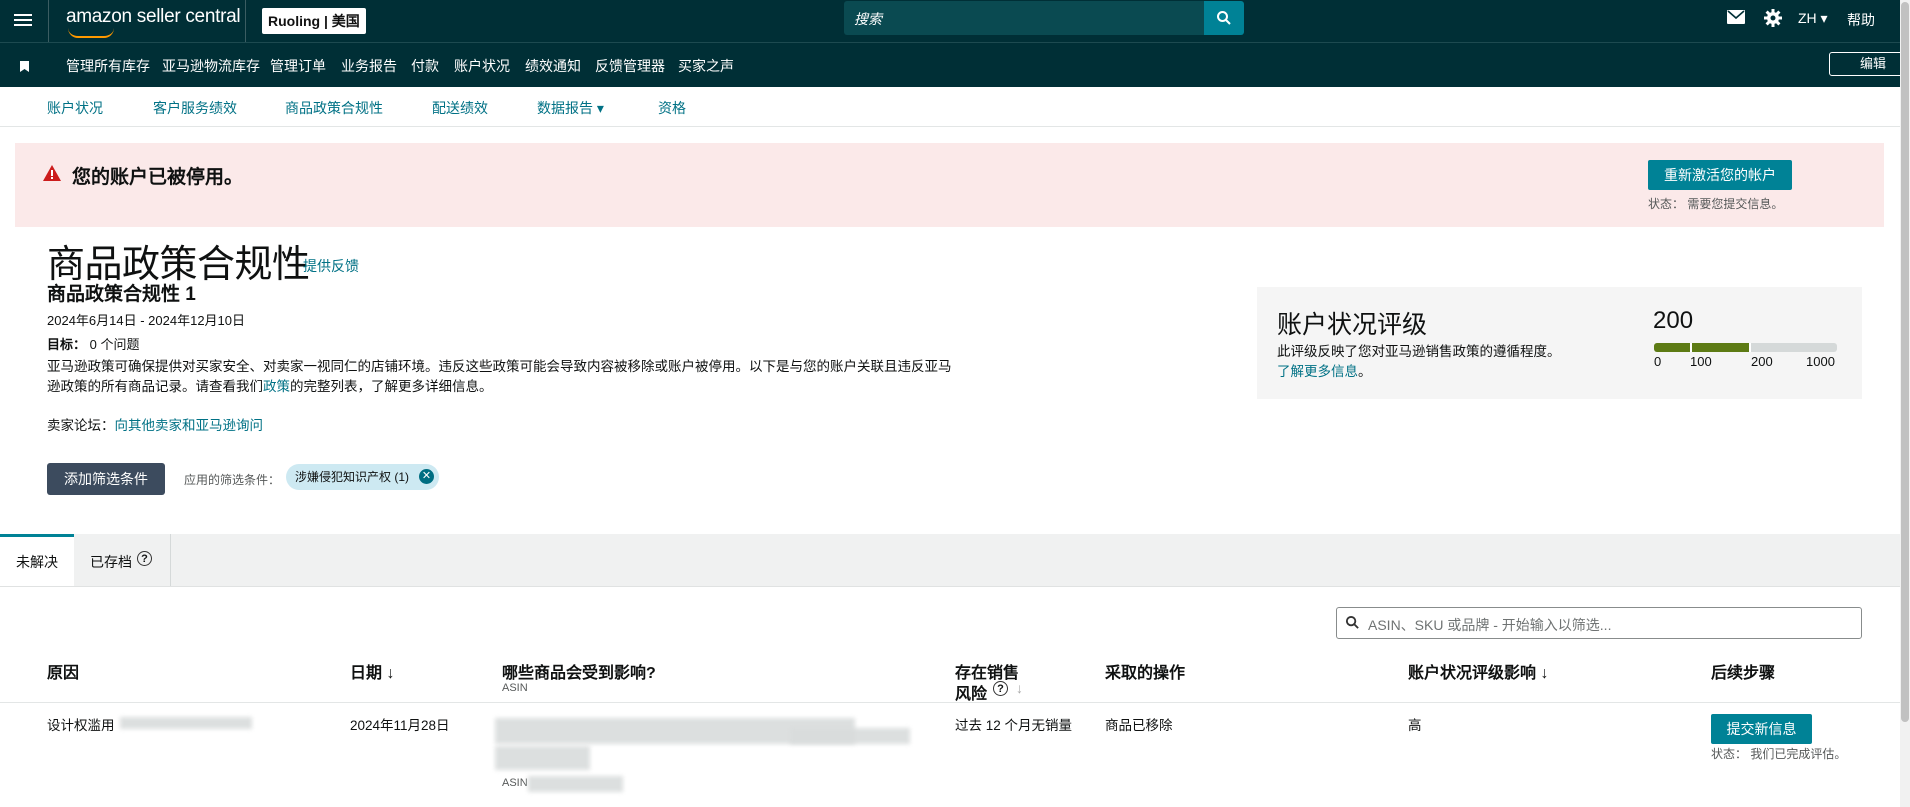 The image size is (1910, 807). I want to click on col-header-risk-2: 风险, so click(971, 694).